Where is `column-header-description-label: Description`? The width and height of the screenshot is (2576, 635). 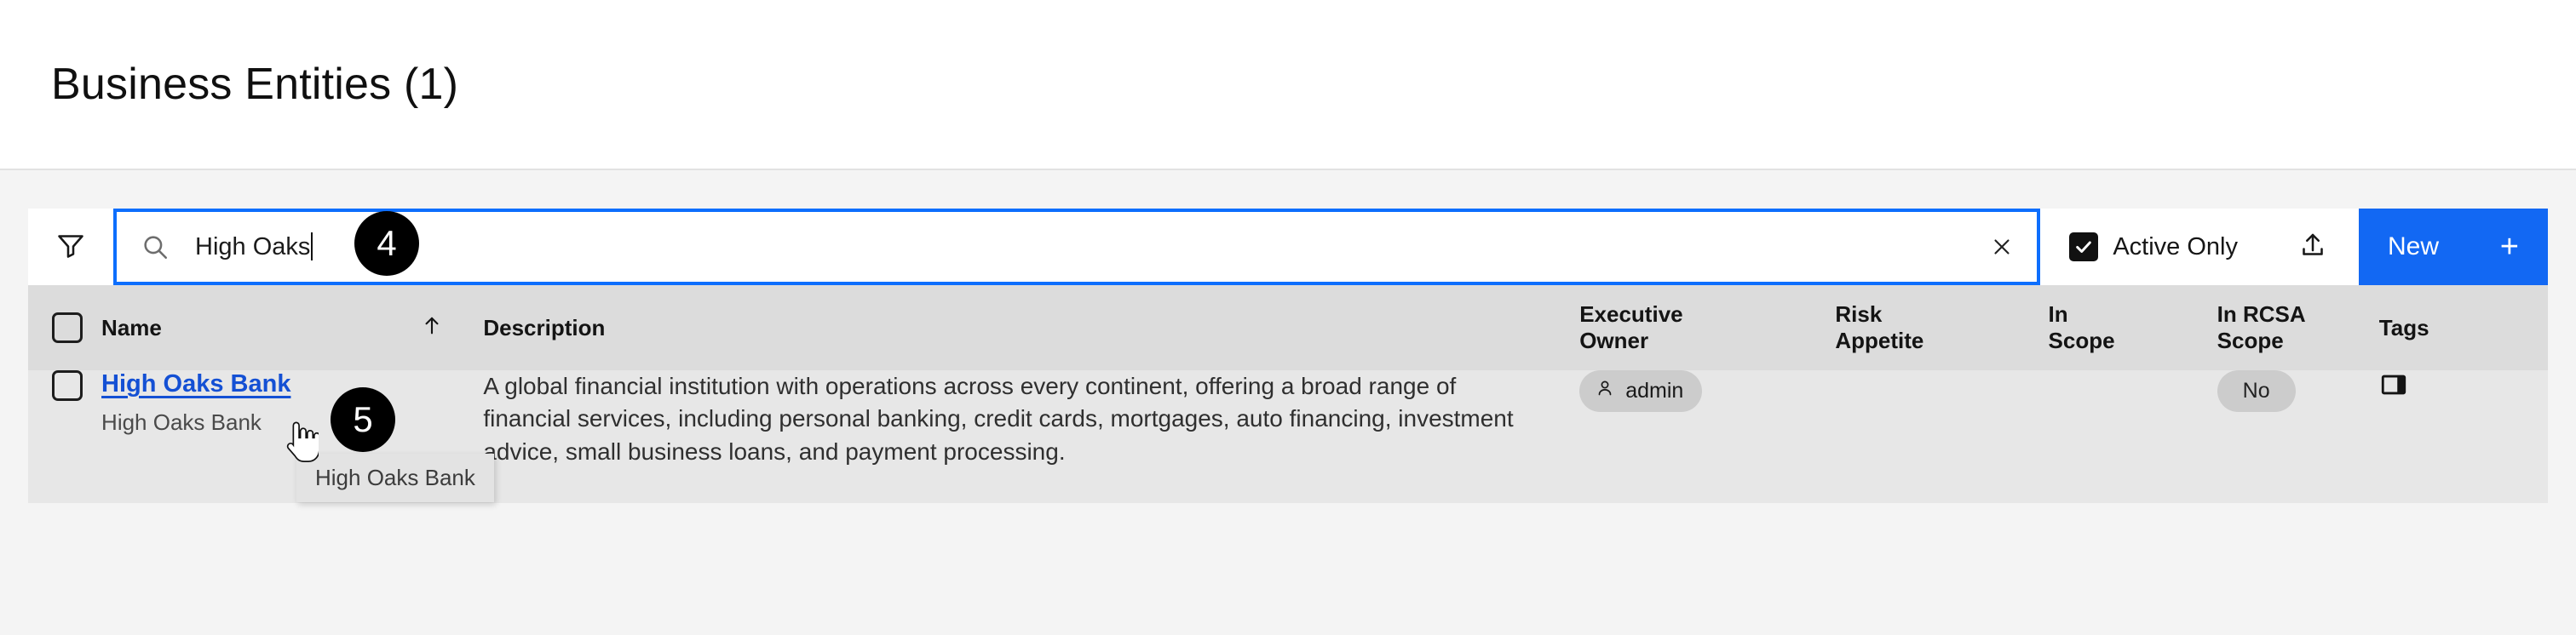 column-header-description-label: Description is located at coordinates (545, 327).